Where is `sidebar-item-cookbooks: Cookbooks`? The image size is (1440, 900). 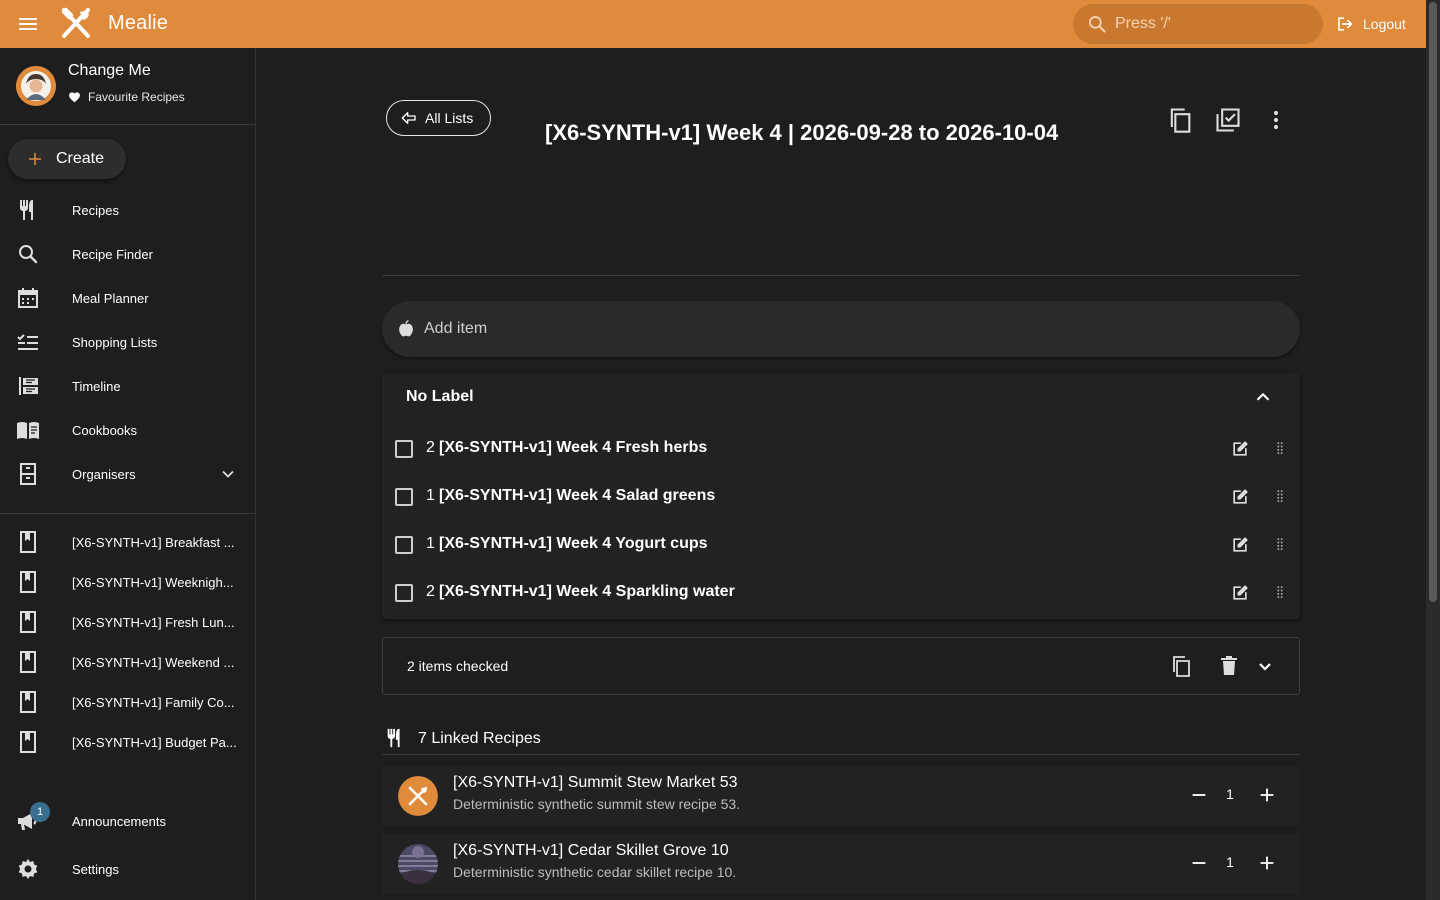 sidebar-item-cookbooks: Cookbooks is located at coordinates (127, 430).